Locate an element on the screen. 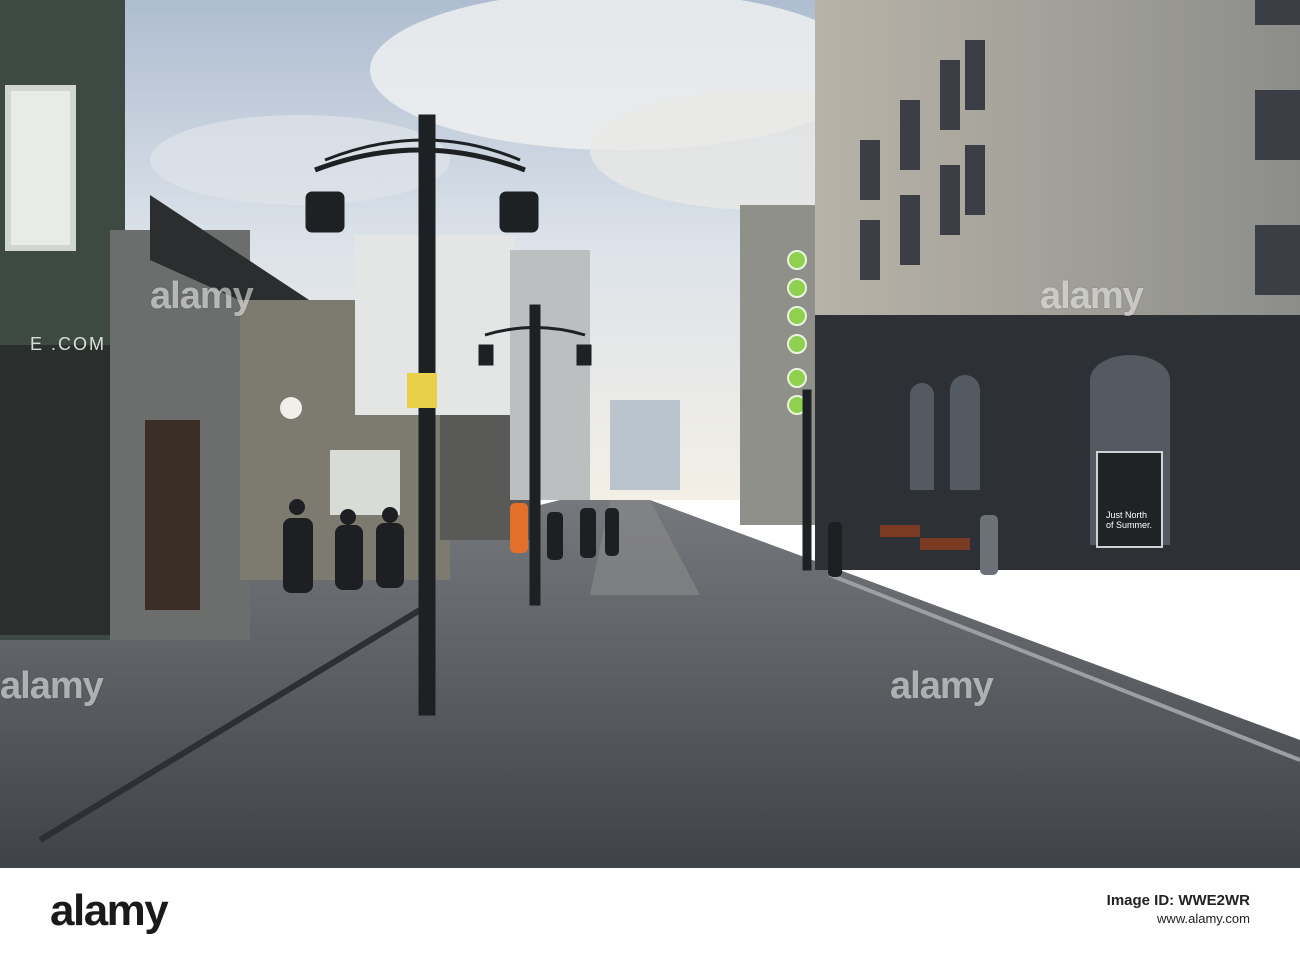 The image size is (1300, 957). mid-building is located at coordinates (550, 375).